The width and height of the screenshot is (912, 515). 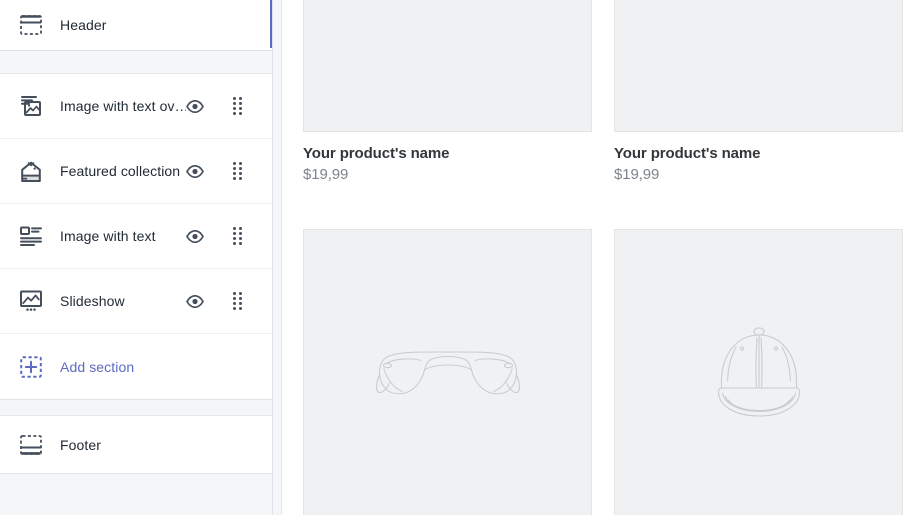 What do you see at coordinates (31, 106) in the screenshot?
I see `image-with-text-overlay-icon` at bounding box center [31, 106].